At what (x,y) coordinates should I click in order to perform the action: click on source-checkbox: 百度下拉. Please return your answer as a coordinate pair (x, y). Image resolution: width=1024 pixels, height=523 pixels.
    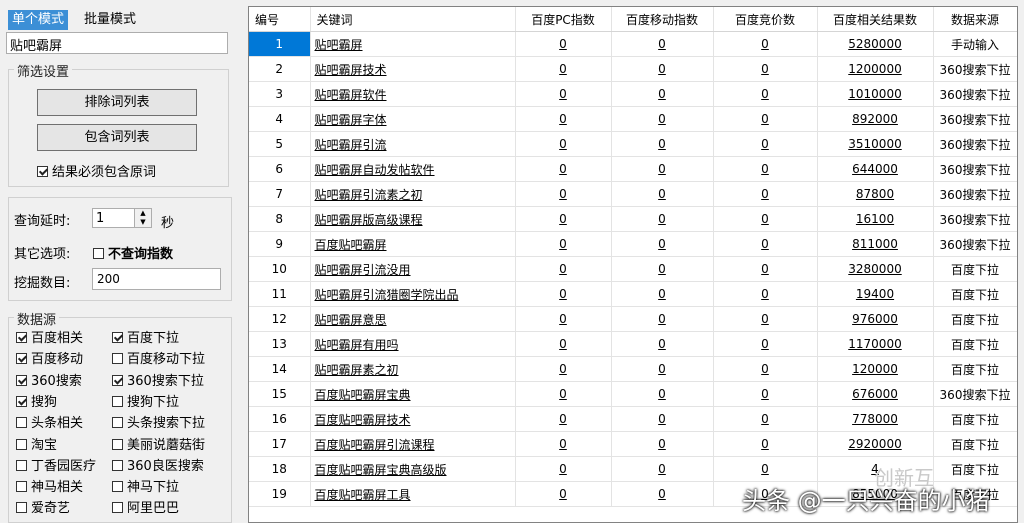
    Looking at the image, I should click on (145, 336).